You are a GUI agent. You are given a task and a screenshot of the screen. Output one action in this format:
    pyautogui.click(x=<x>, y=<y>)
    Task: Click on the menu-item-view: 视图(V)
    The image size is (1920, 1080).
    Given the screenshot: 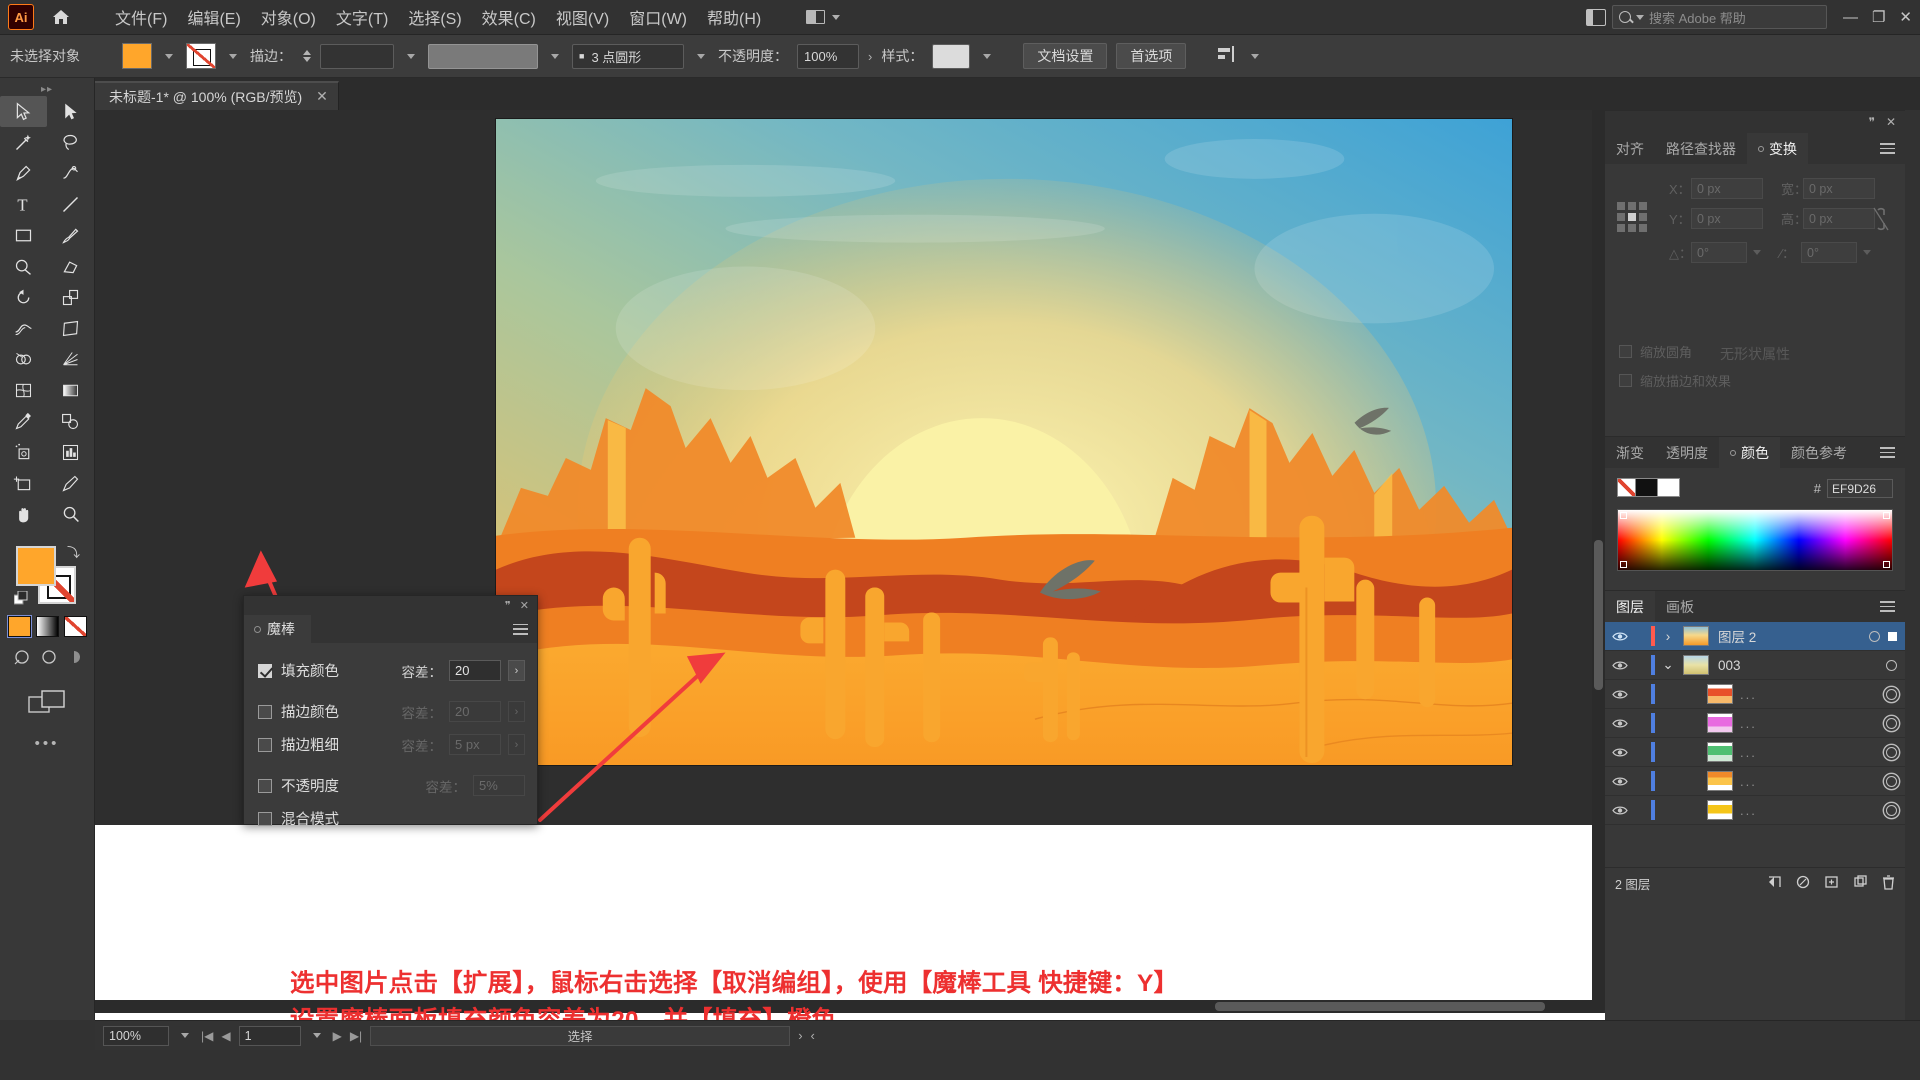 What is the action you would take?
    pyautogui.click(x=582, y=17)
    